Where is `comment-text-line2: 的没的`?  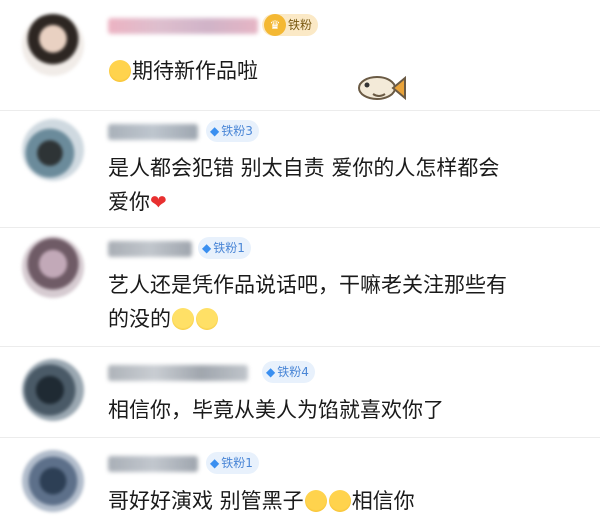 comment-text-line2: 的没的 is located at coordinates (139, 319).